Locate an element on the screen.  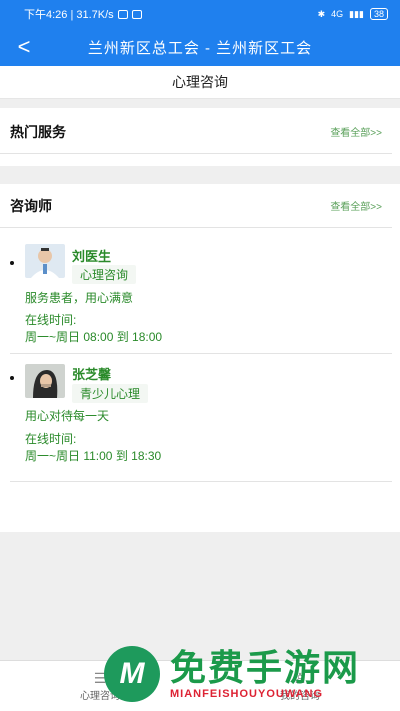
hot-services-header: 热门服务 查看全部>> is located at coordinates (196, 132).